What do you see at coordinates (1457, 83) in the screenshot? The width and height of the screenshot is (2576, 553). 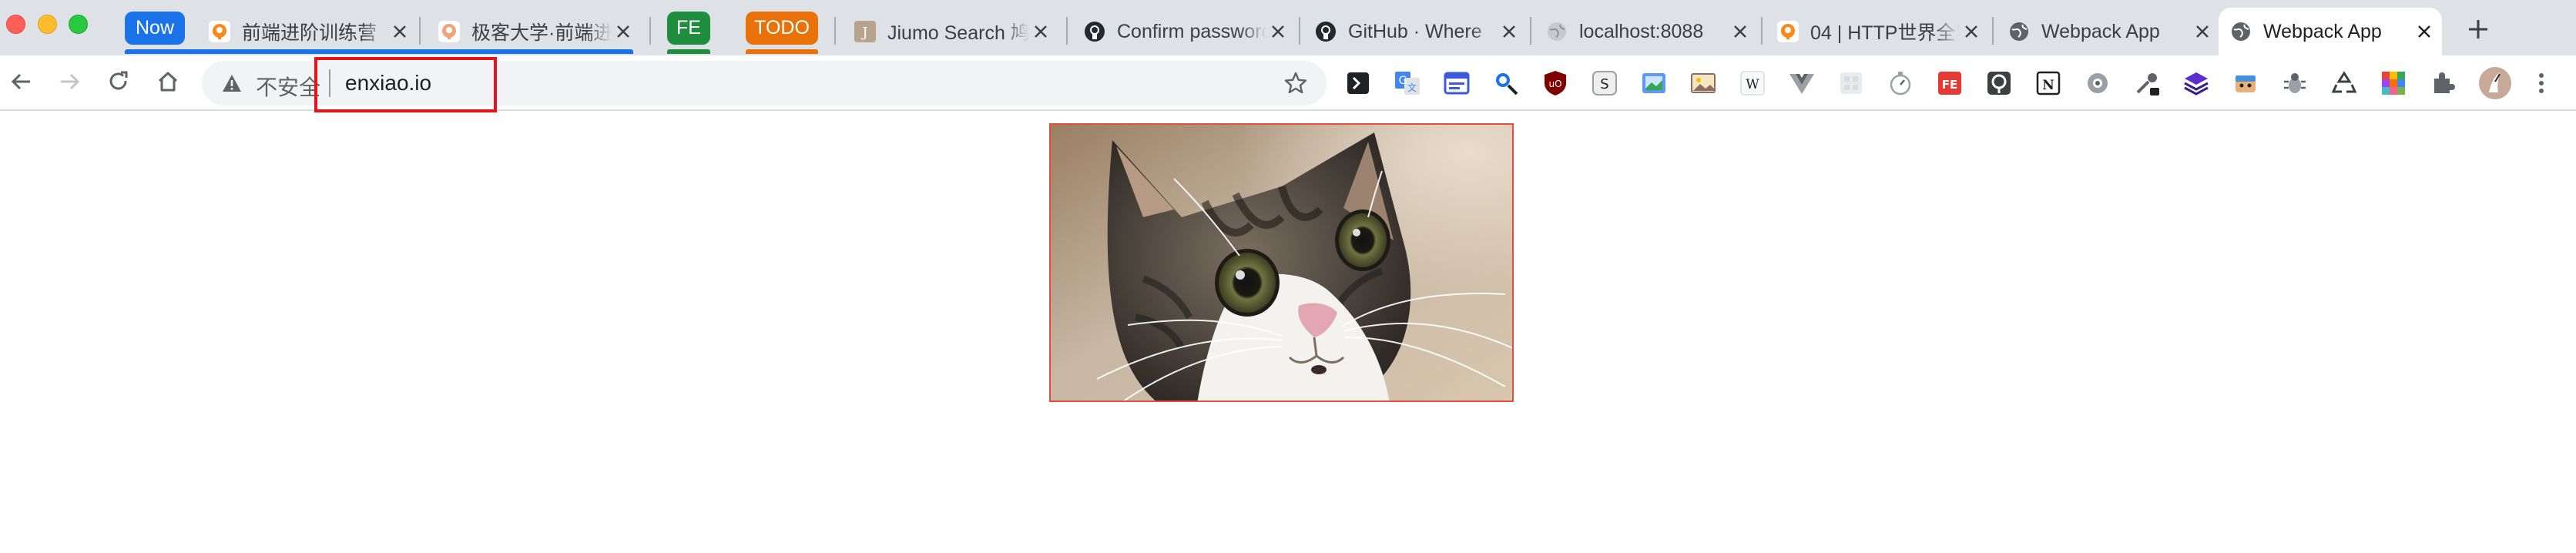 I see `reader-ext-icon` at bounding box center [1457, 83].